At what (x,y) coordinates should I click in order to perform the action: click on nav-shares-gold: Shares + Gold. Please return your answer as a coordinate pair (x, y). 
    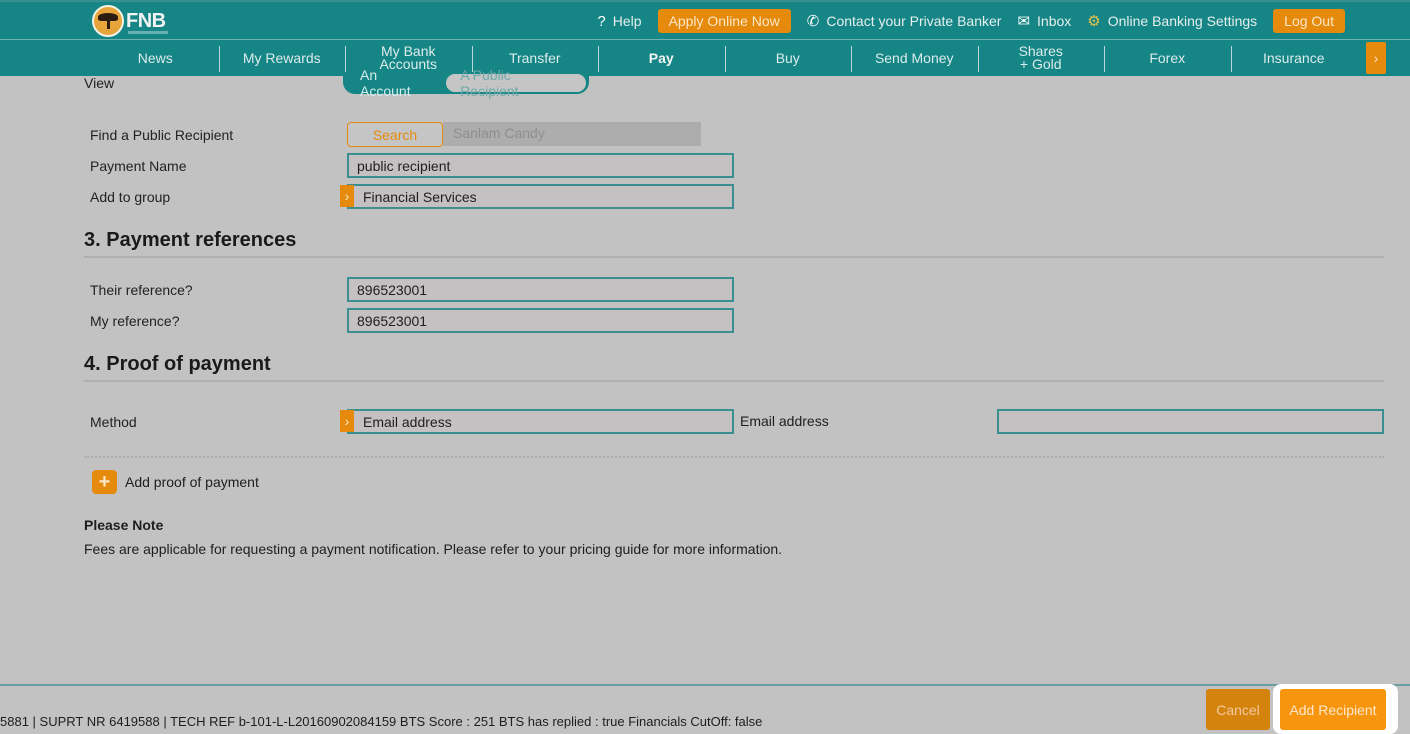
    Looking at the image, I should click on (1041, 58).